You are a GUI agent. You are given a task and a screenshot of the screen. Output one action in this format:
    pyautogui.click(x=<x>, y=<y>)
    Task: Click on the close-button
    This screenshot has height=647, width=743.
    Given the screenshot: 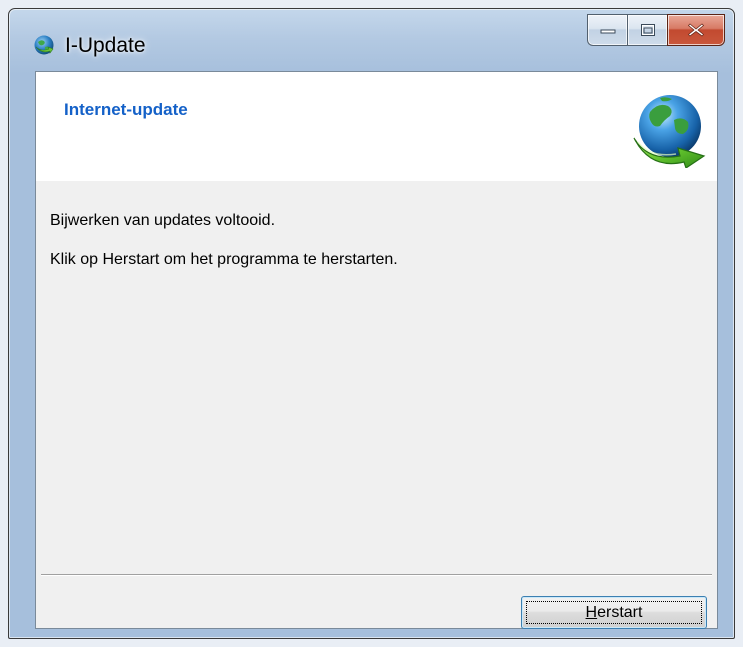 What is the action you would take?
    pyautogui.click(x=696, y=30)
    